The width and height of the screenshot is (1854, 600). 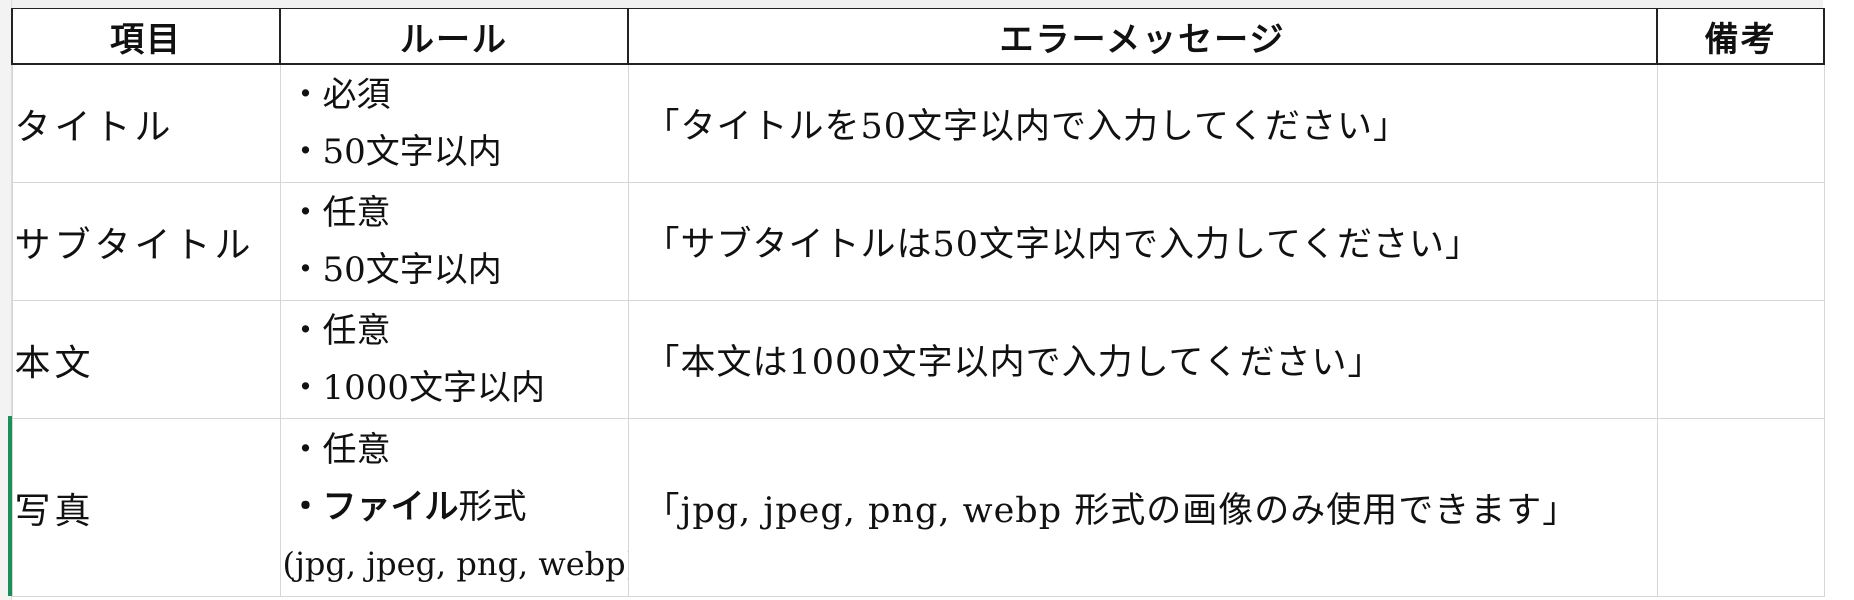 What do you see at coordinates (492, 507) in the screenshot?
I see `rule-file-rest: 形式` at bounding box center [492, 507].